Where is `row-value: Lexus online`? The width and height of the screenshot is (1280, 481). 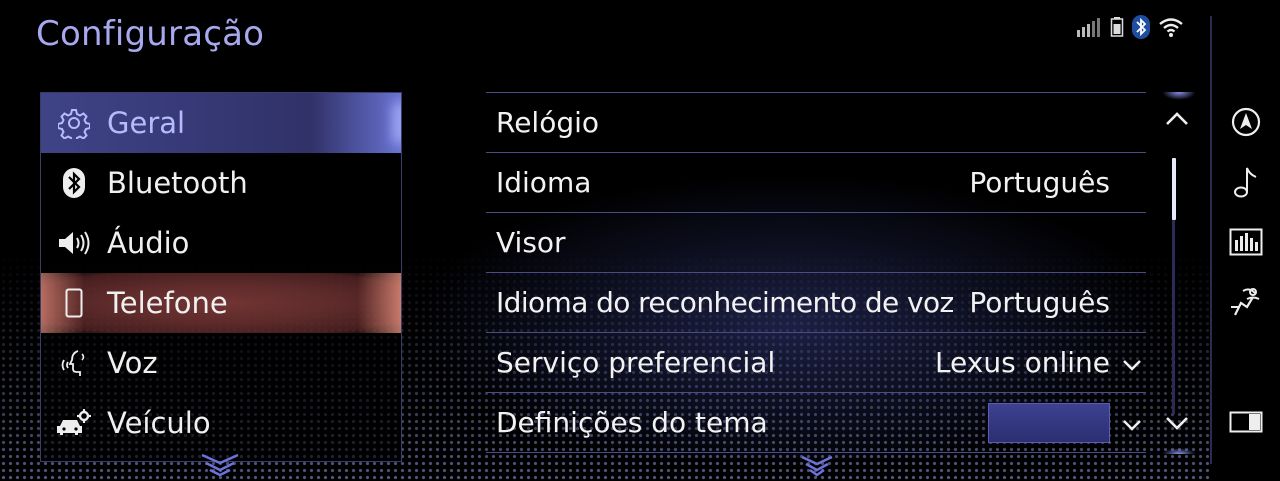 row-value: Lexus online is located at coordinates (1022, 362).